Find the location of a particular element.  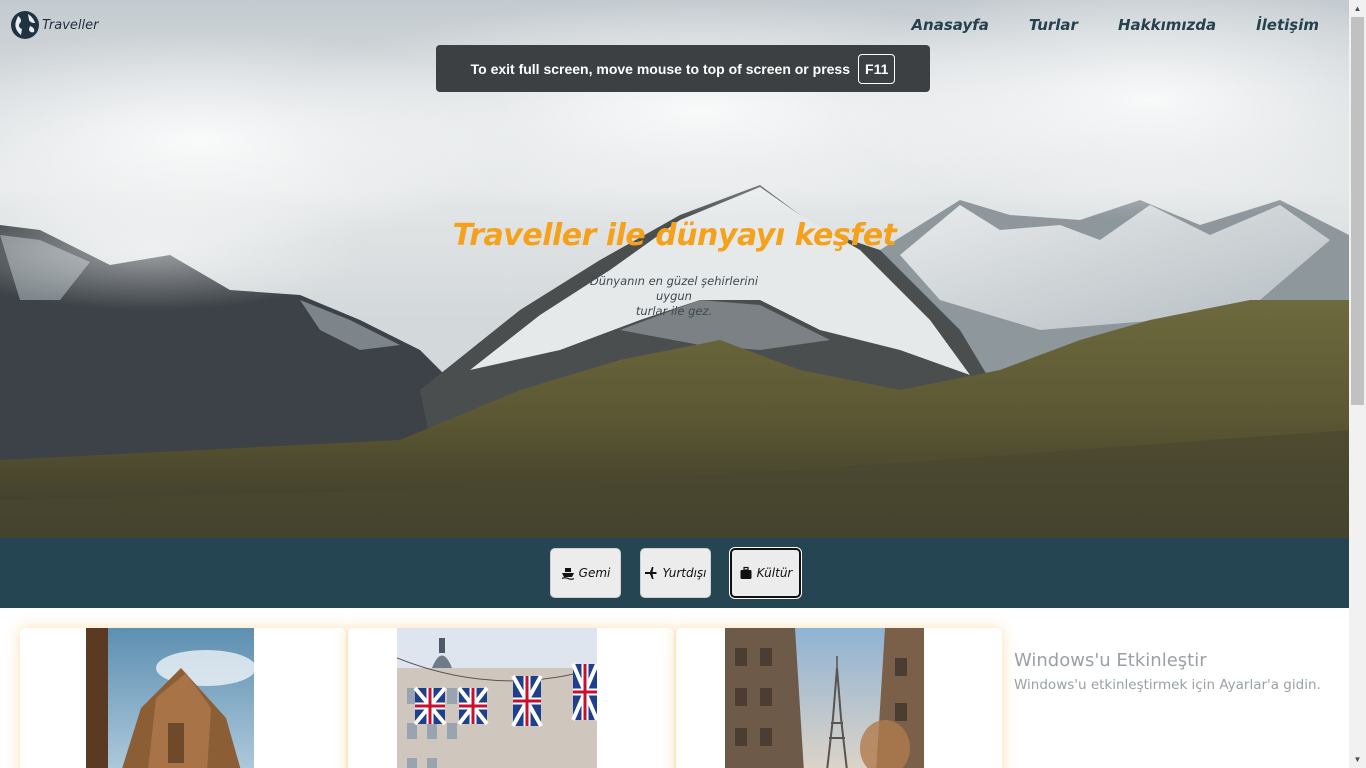

nav-item-hakkimizda: Hakkımızda is located at coordinates (1167, 25).